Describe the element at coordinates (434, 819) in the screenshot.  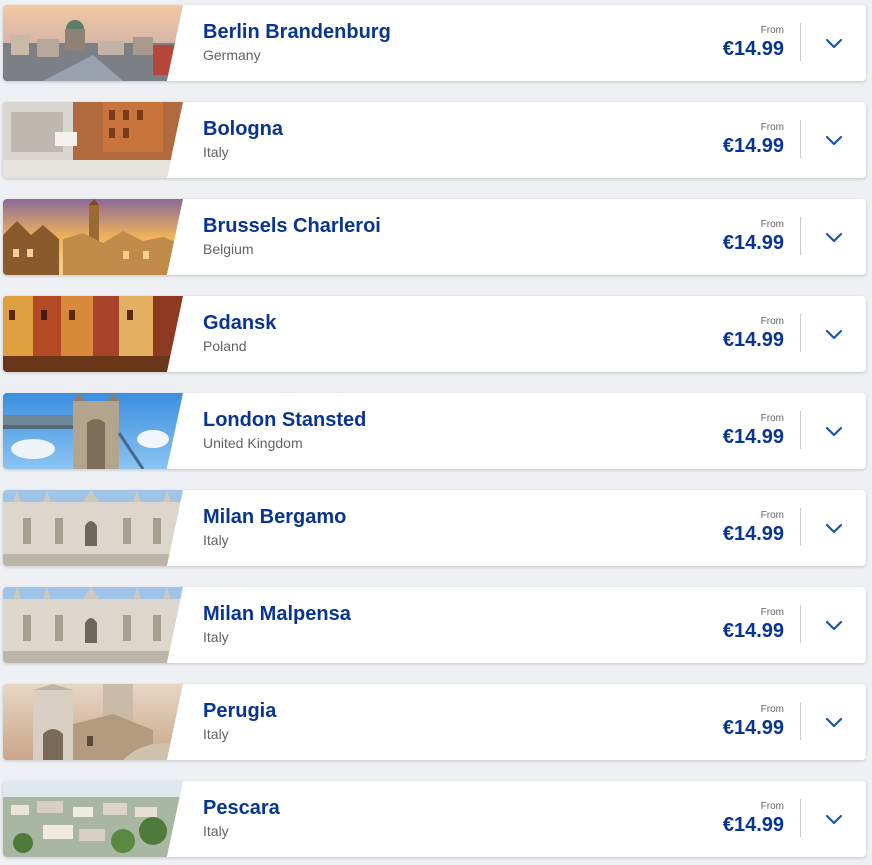
I see `destination-card: Pescara Italy From €14.99` at that location.